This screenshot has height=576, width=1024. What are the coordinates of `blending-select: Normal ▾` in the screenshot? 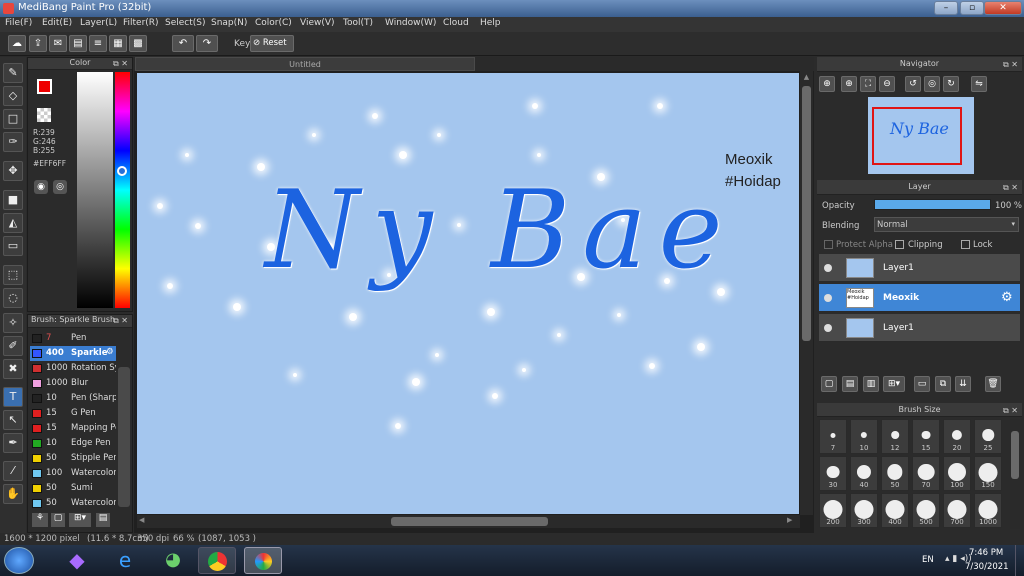 It's located at (946, 224).